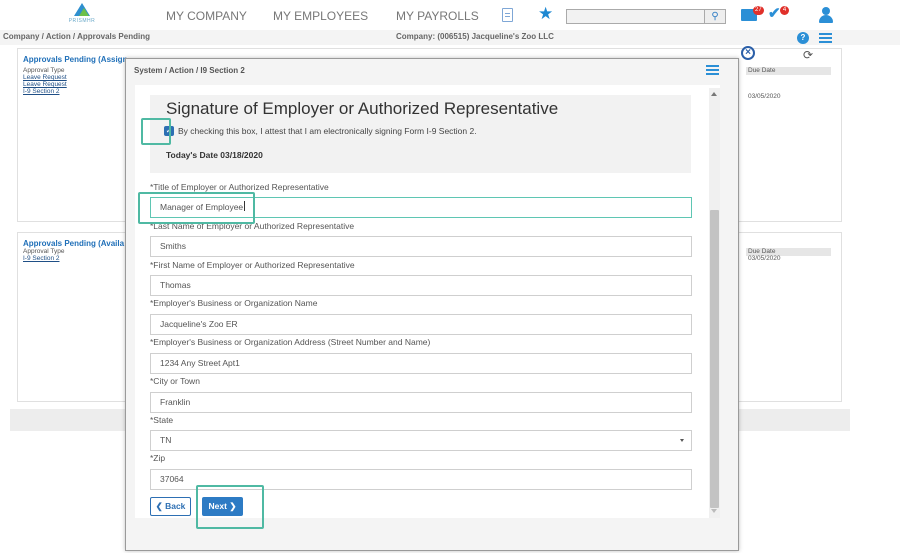 The height and width of the screenshot is (553, 900). What do you see at coordinates (217, 506) in the screenshot?
I see `next-button-label: Next` at bounding box center [217, 506].